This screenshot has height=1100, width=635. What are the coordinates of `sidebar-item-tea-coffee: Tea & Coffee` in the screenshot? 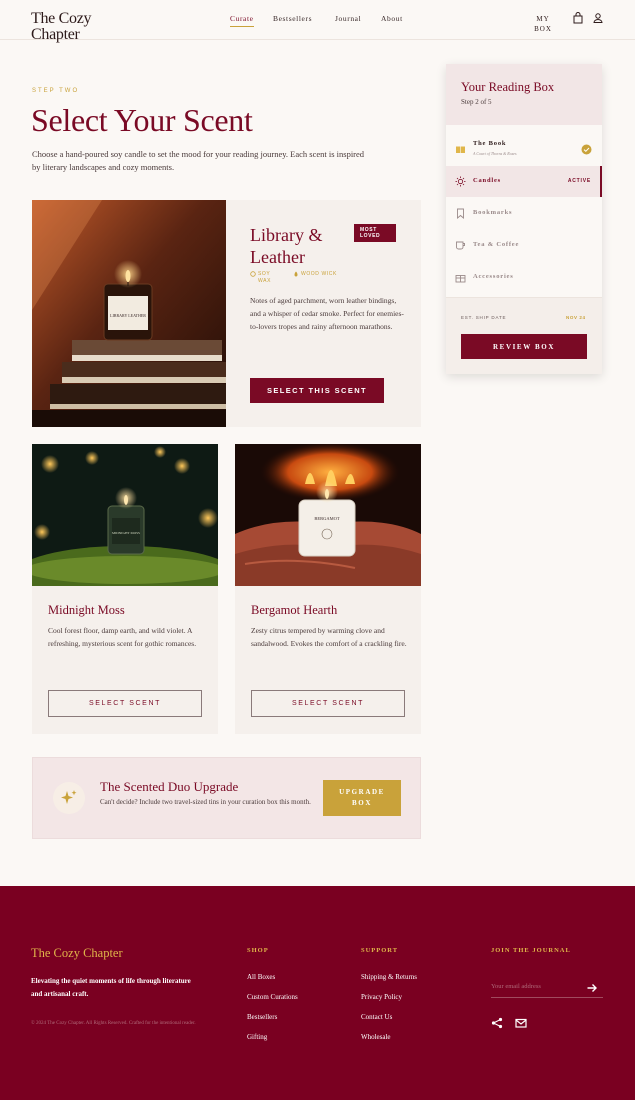 It's located at (524, 245).